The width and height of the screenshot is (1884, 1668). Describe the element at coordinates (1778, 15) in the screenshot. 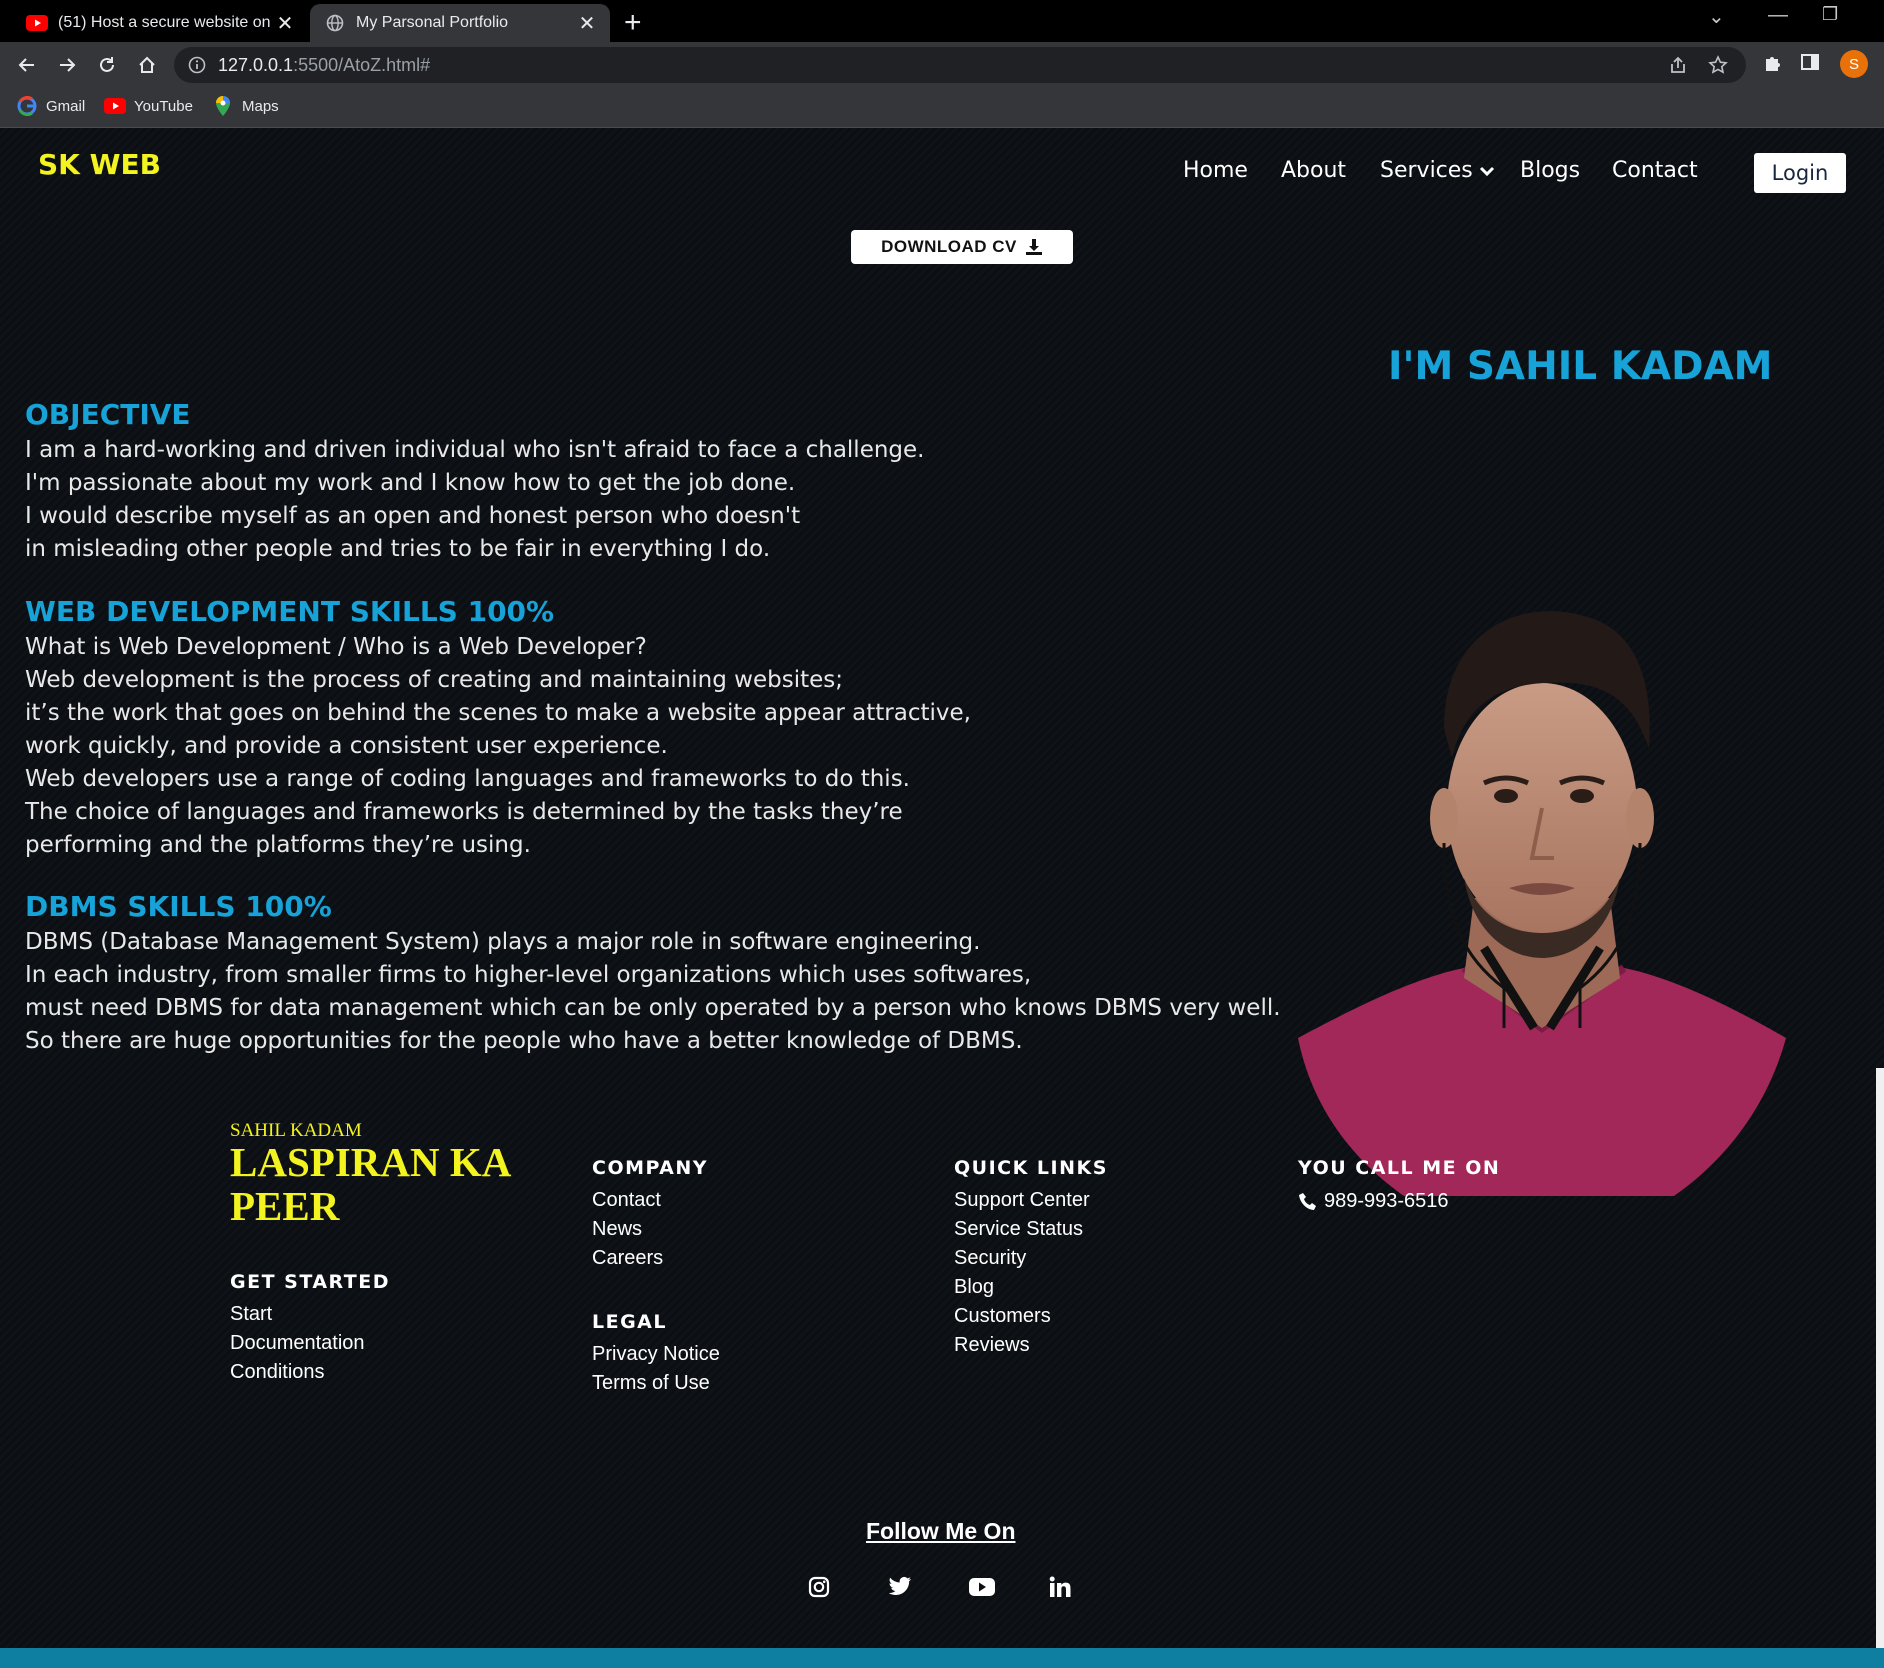

I see `minimize-icon: —` at that location.